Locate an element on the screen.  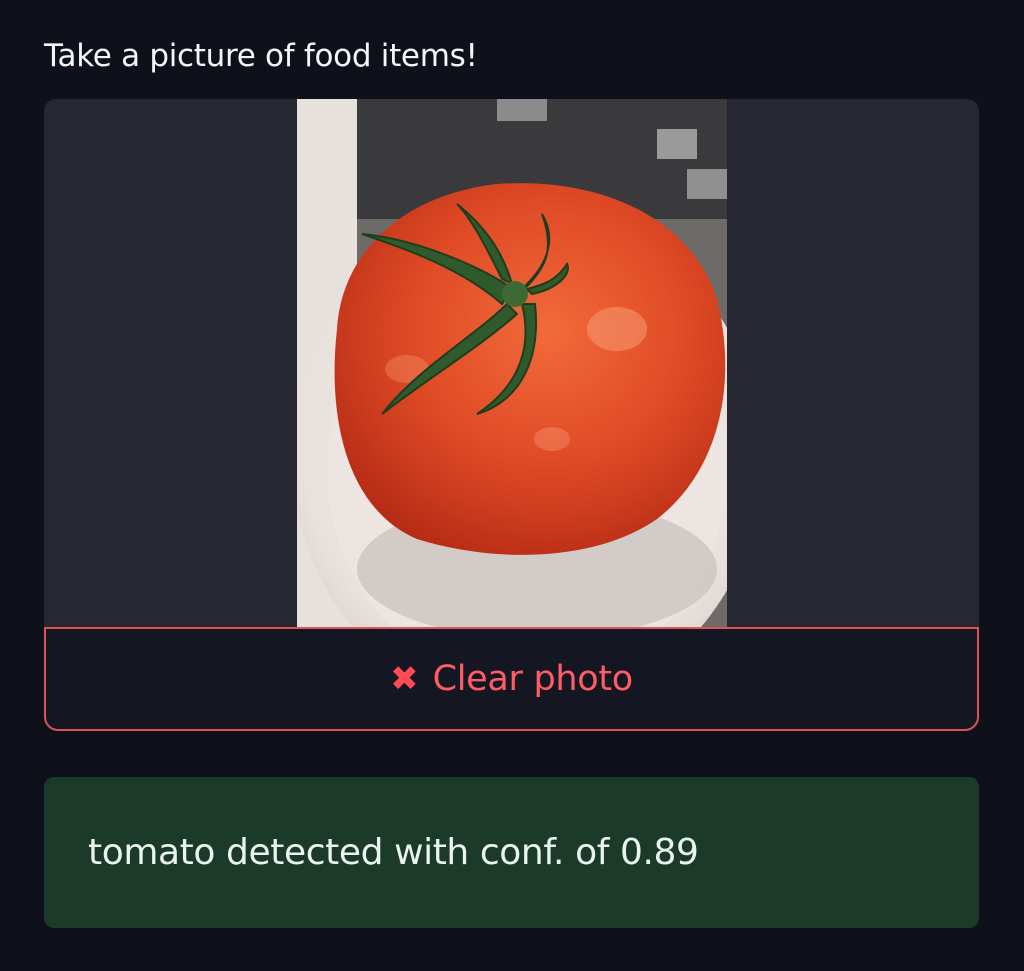
clear-photo-label: Clear photo is located at coordinates (533, 679).